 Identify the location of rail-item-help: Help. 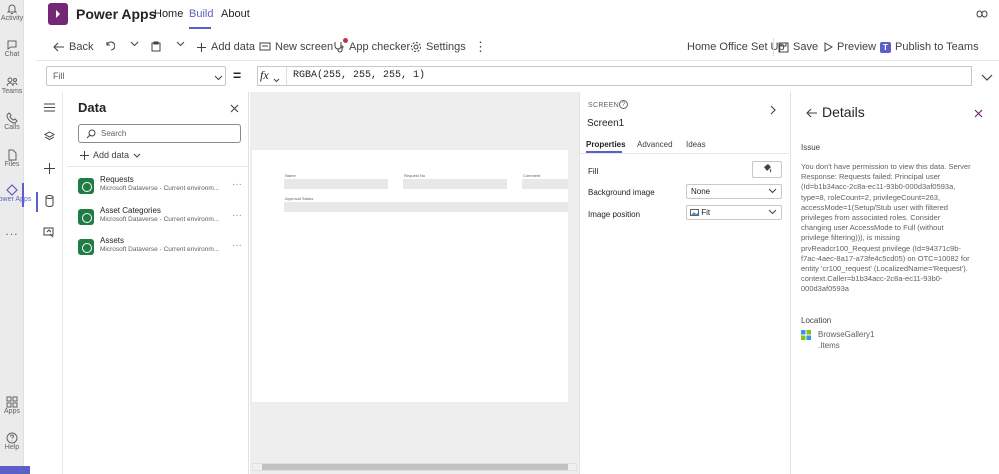
(12, 442).